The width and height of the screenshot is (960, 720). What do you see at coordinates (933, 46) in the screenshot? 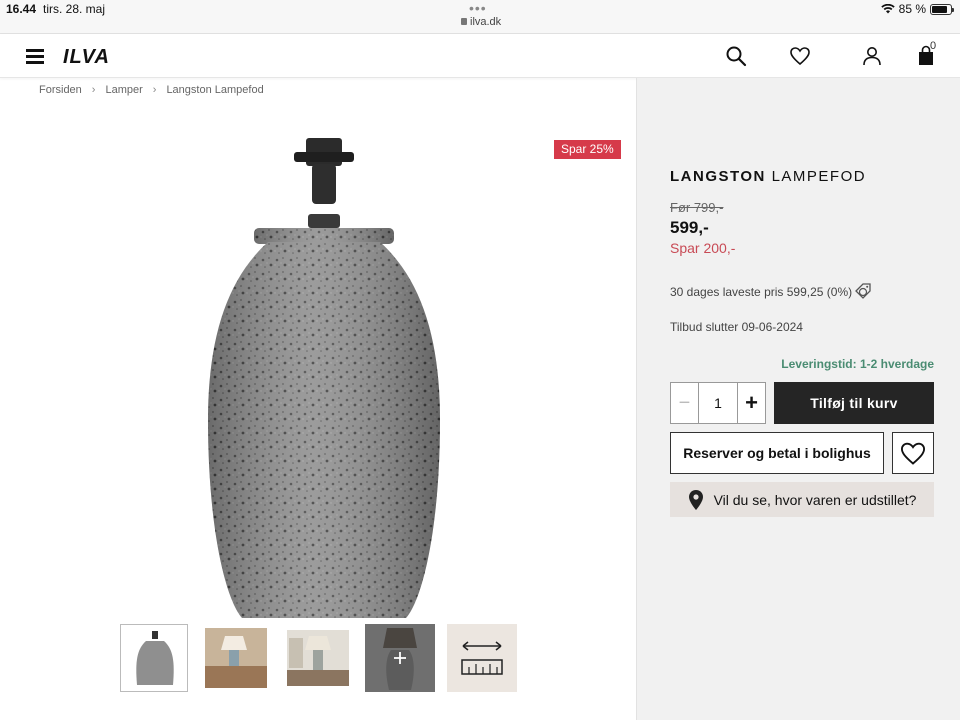
I see `cart-count-badge: 0` at bounding box center [933, 46].